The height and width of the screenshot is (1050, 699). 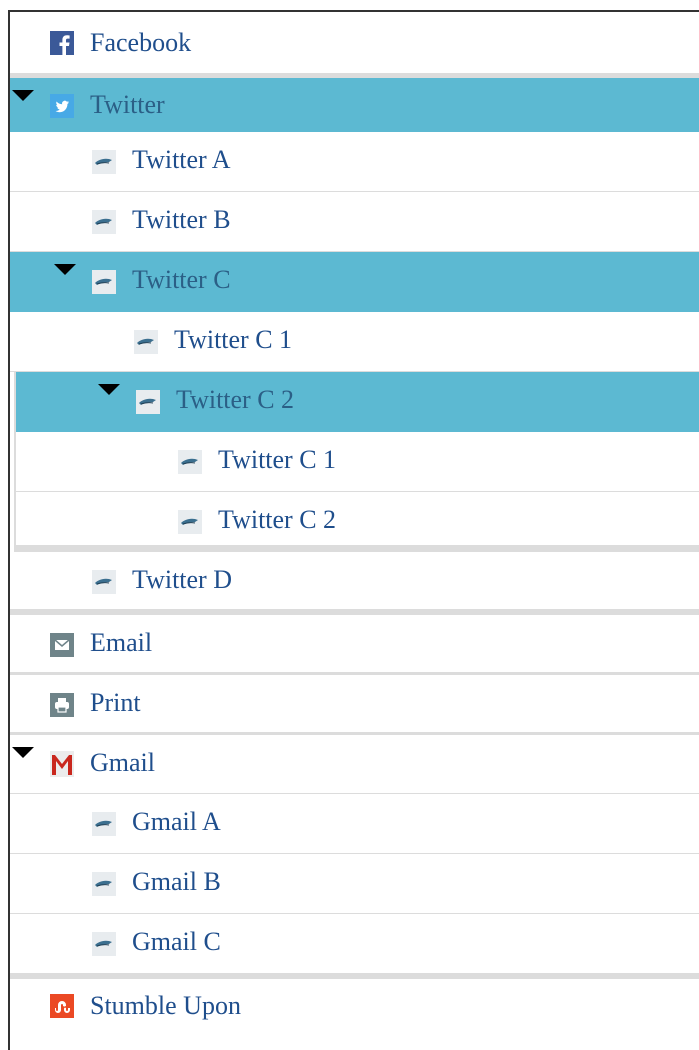 I want to click on tree-item-label: Twitter D, so click(x=182, y=579).